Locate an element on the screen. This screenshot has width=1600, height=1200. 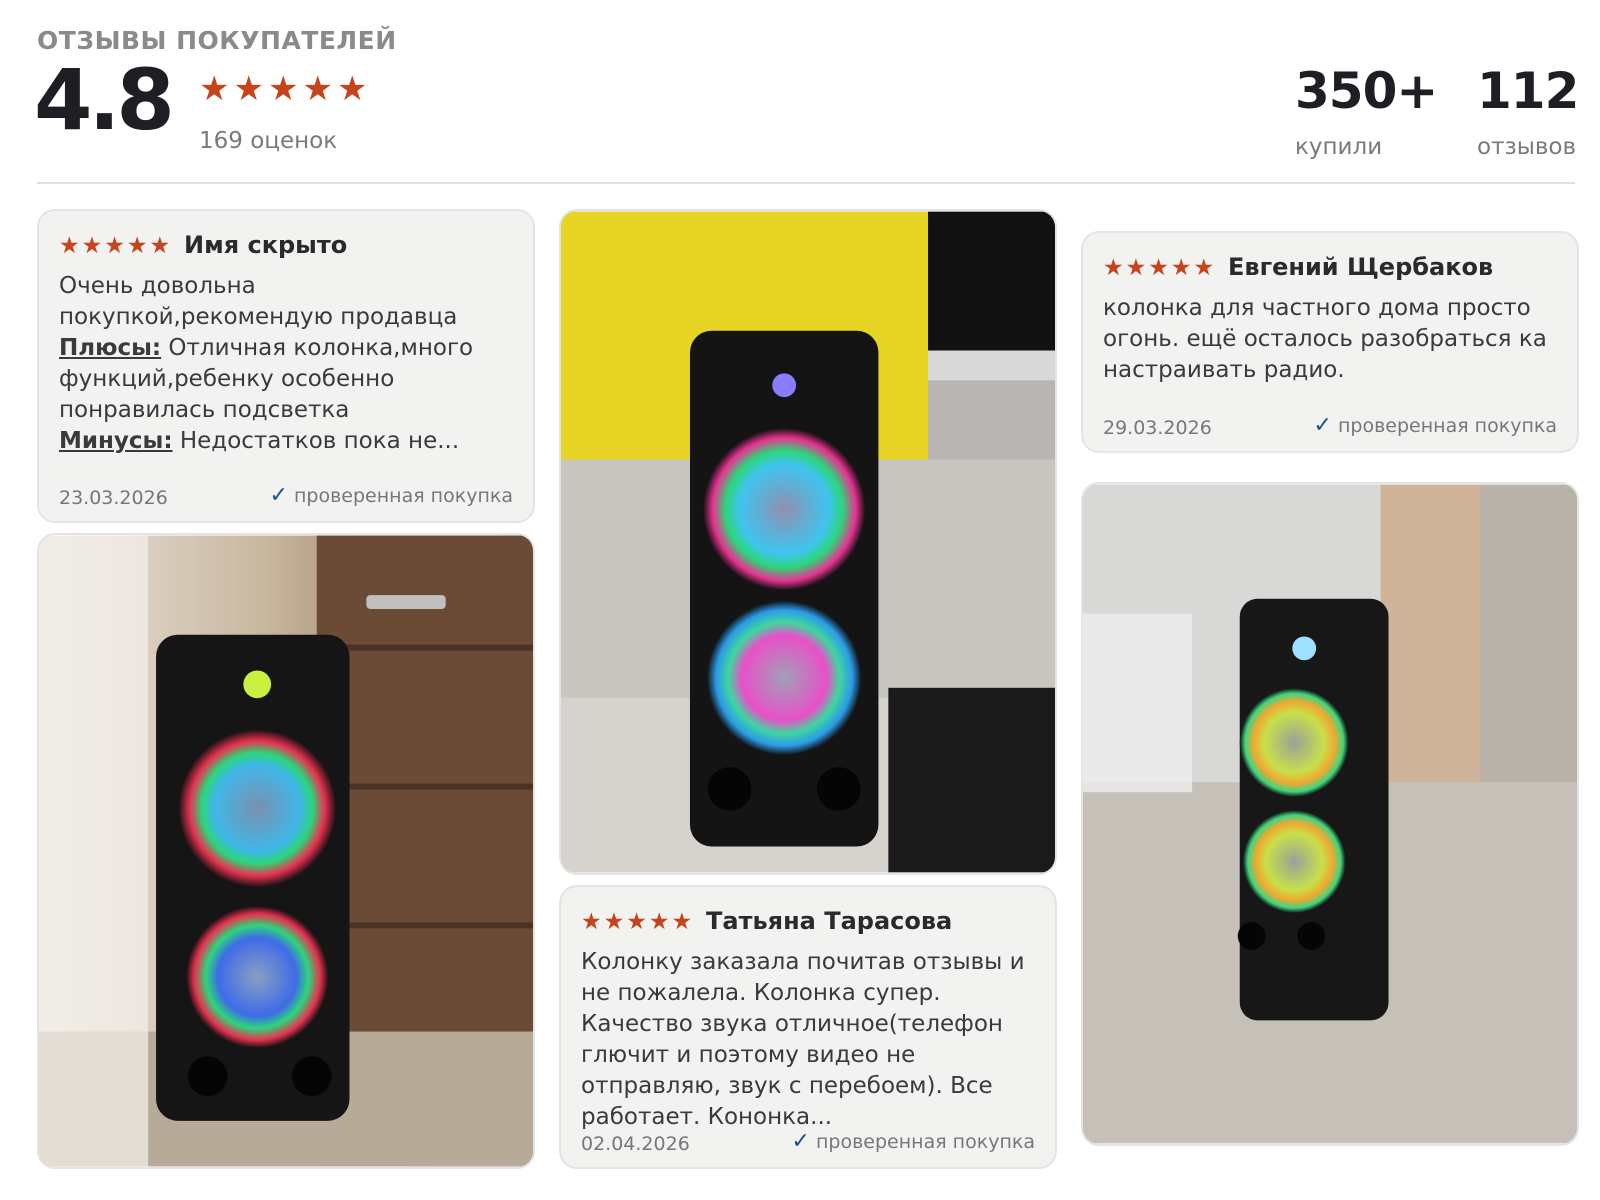
review-author: Татьяна Тарасова is located at coordinates (829, 921).